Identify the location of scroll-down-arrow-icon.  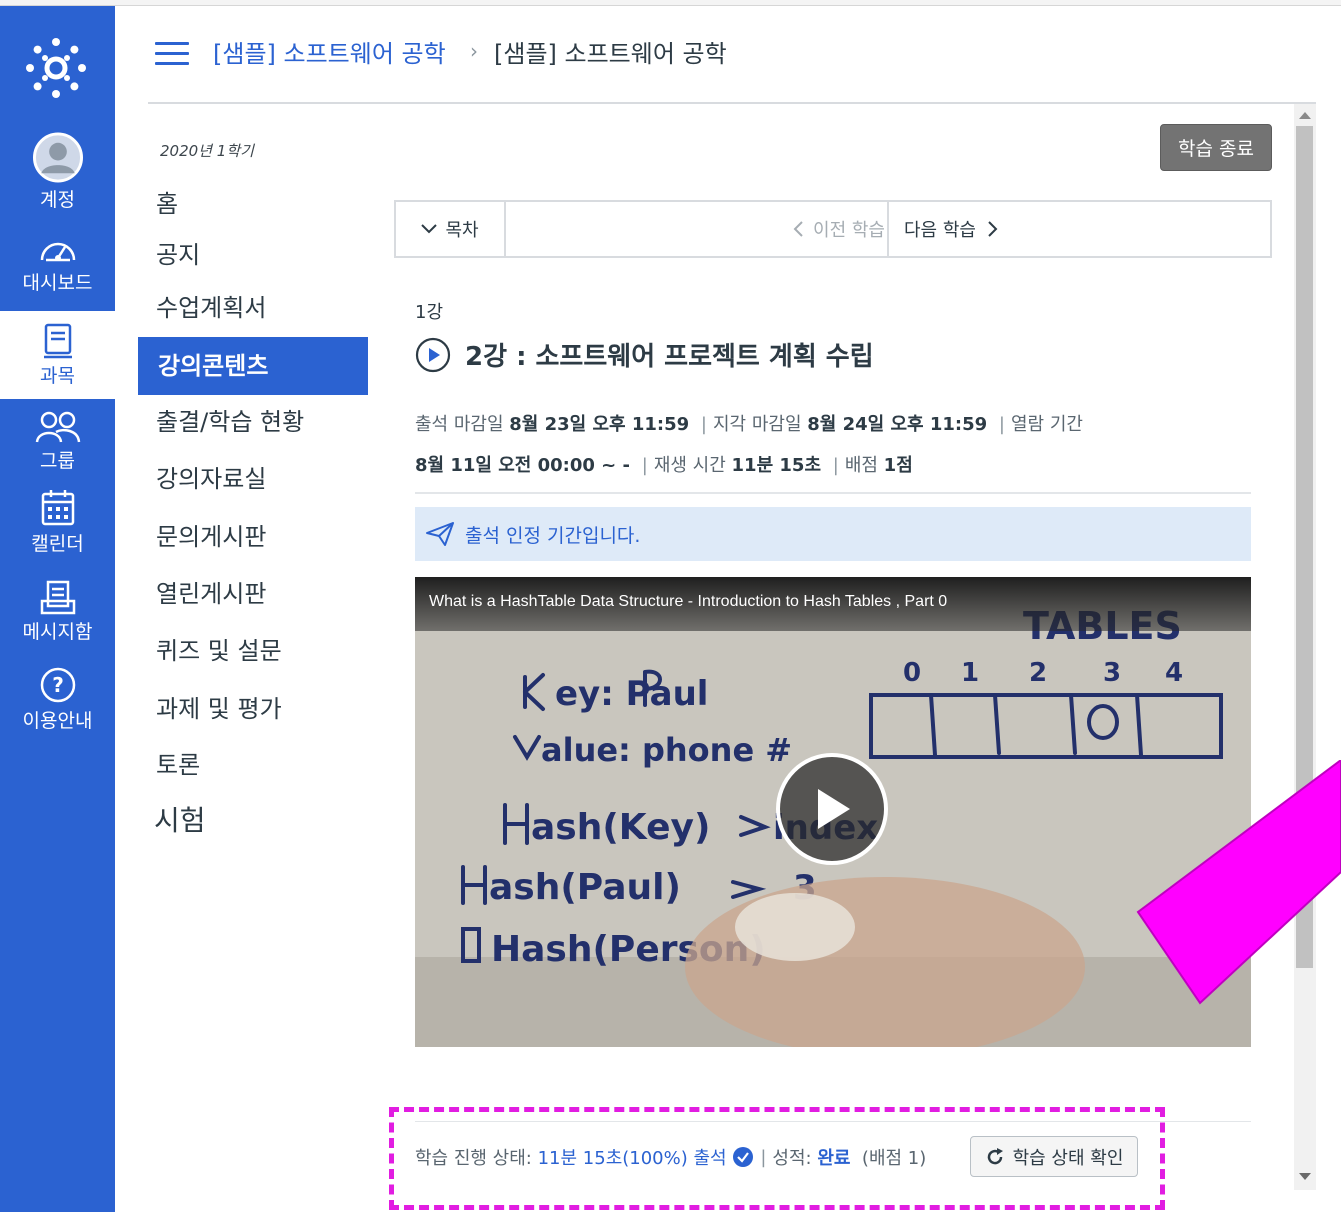
(1305, 1176).